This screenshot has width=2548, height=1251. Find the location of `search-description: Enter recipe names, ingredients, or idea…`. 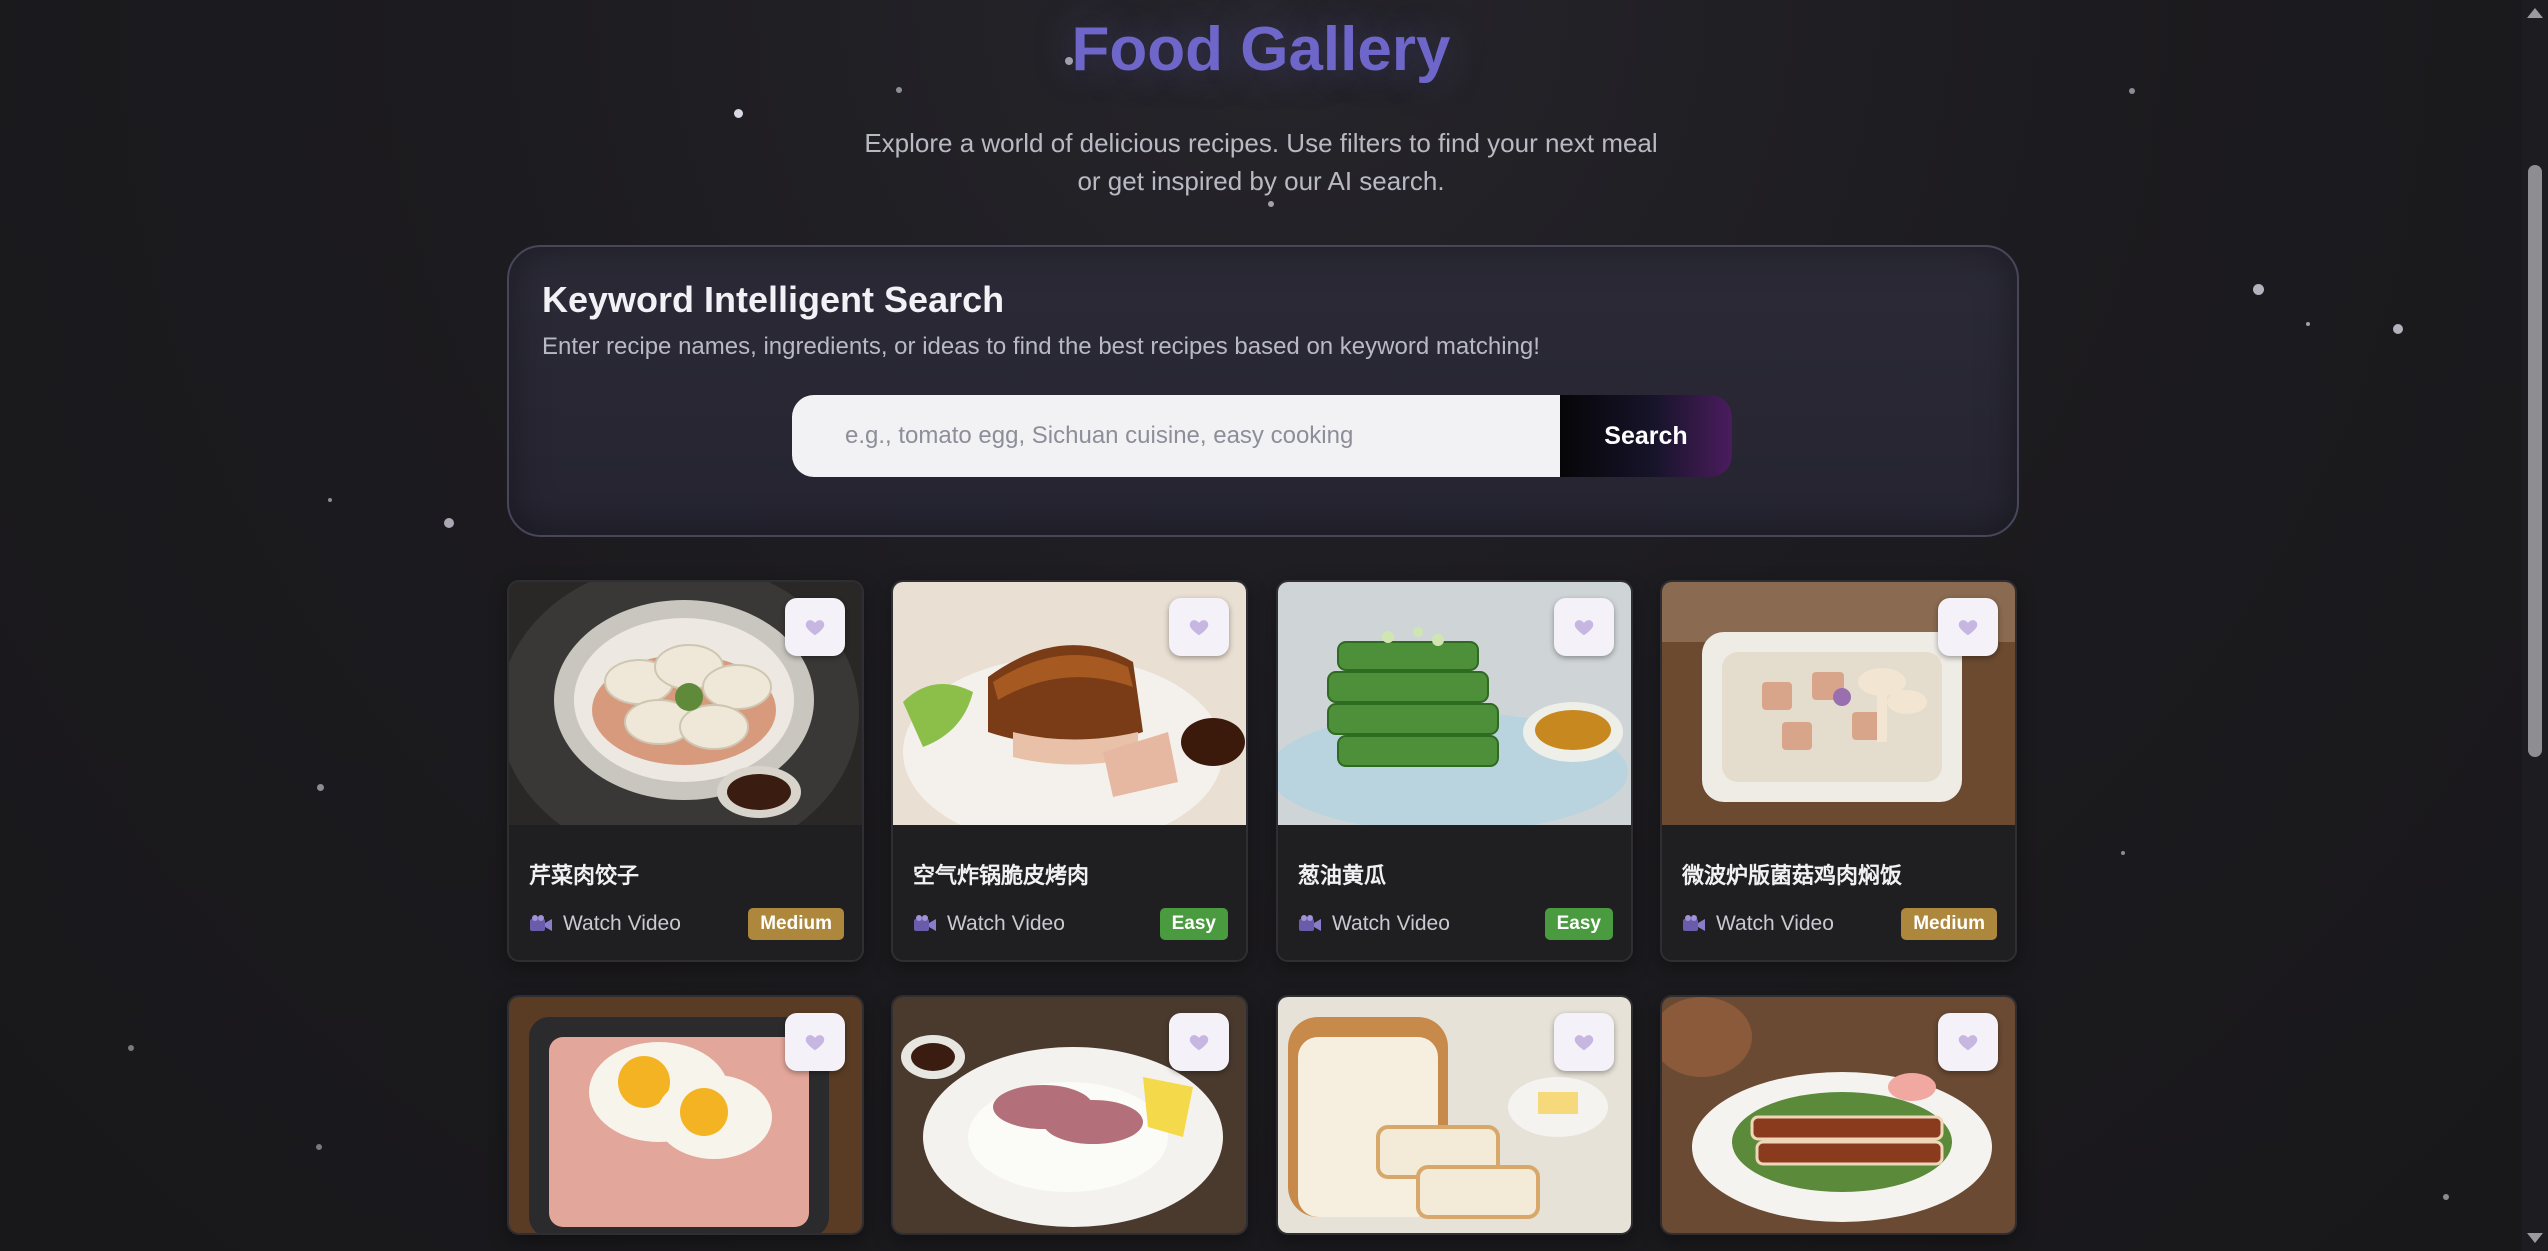

search-description: Enter recipe names, ingredients, or idea… is located at coordinates (1041, 346).